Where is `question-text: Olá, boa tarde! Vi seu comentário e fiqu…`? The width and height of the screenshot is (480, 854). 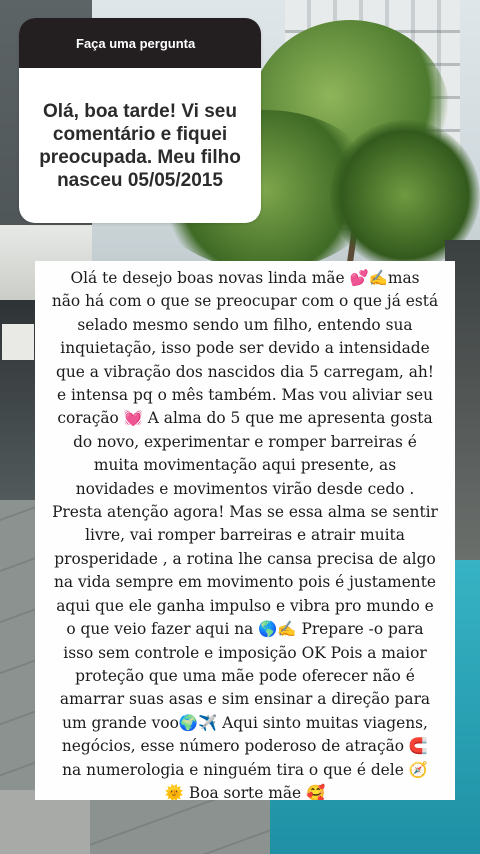
question-text: Olá, boa tarde! Vi seu comentário e fiqu… is located at coordinates (140, 145).